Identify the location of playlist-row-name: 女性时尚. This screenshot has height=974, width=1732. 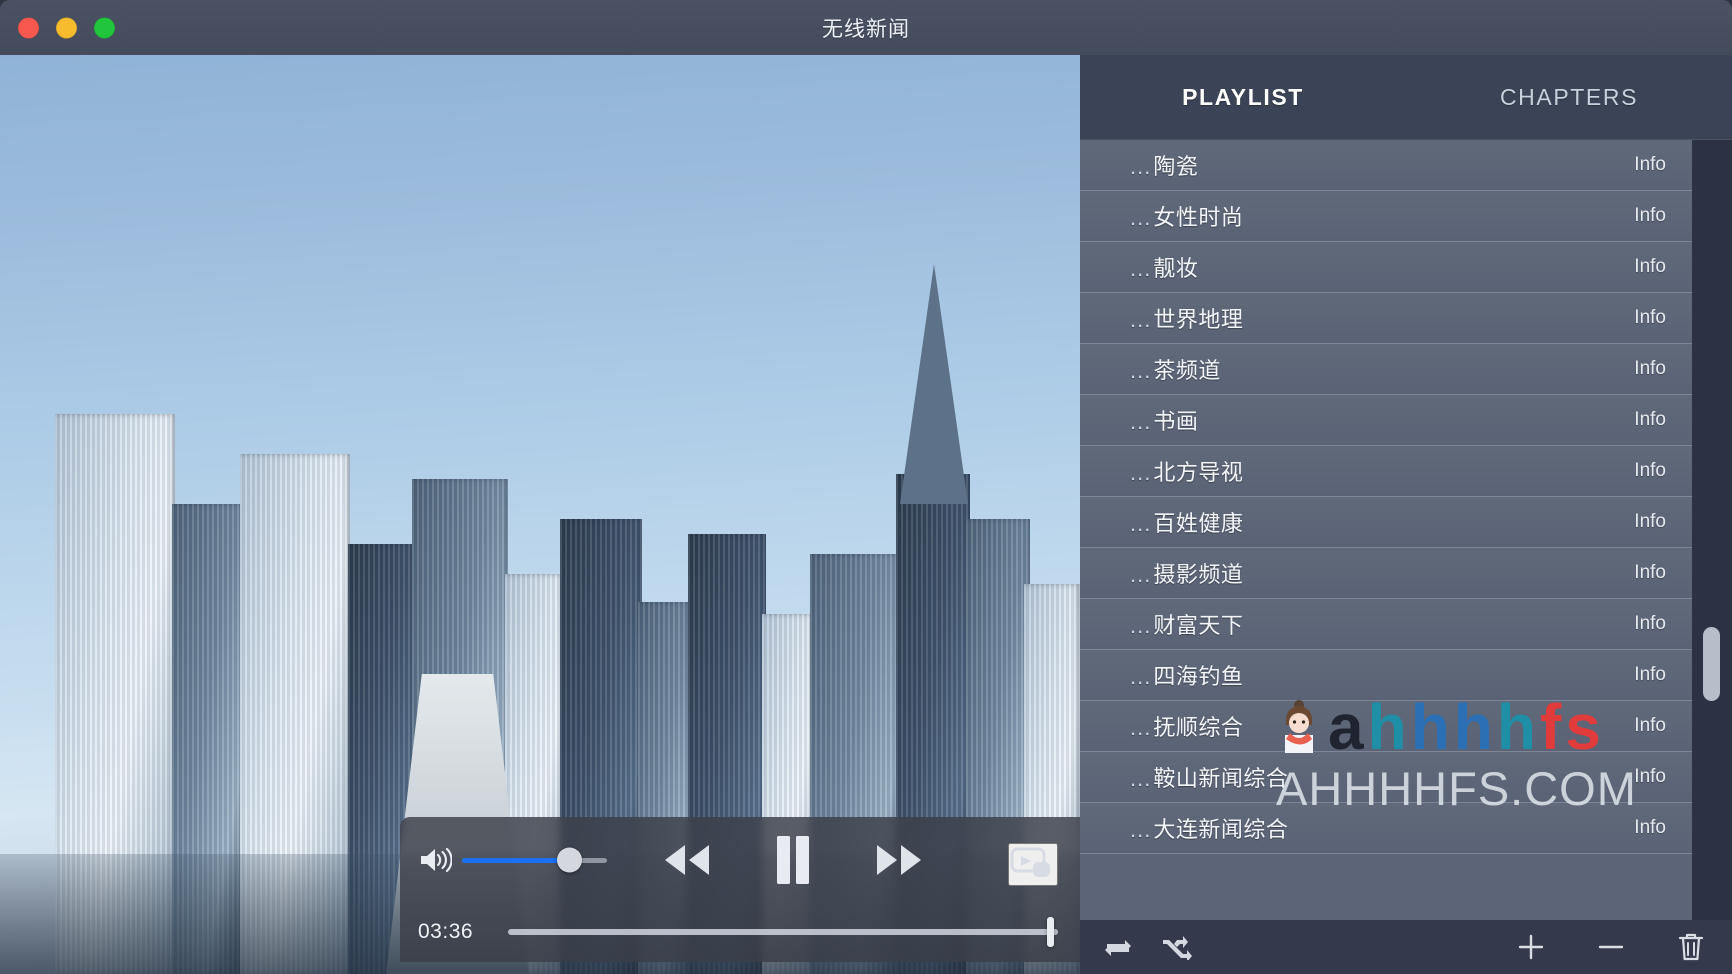
(1198, 217).